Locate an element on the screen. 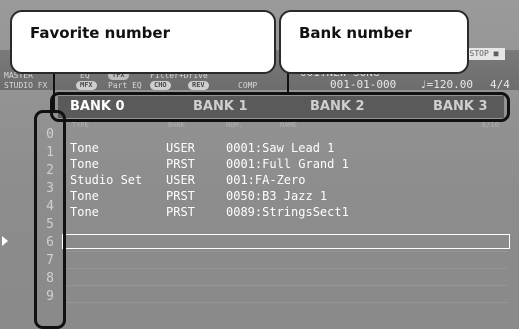  row-name: 001:FA-Zero is located at coordinates (266, 180).